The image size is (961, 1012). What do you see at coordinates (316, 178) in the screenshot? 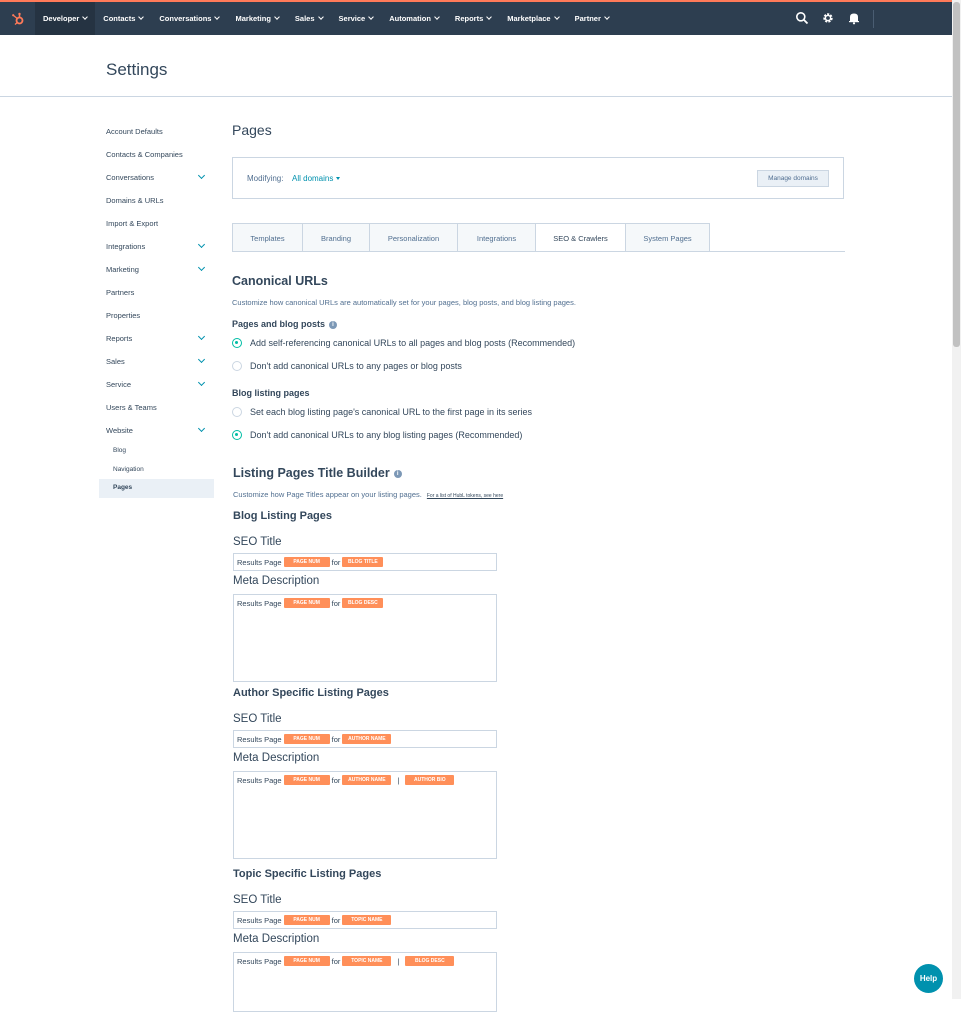
I see `domain-dropdown: All domains` at bounding box center [316, 178].